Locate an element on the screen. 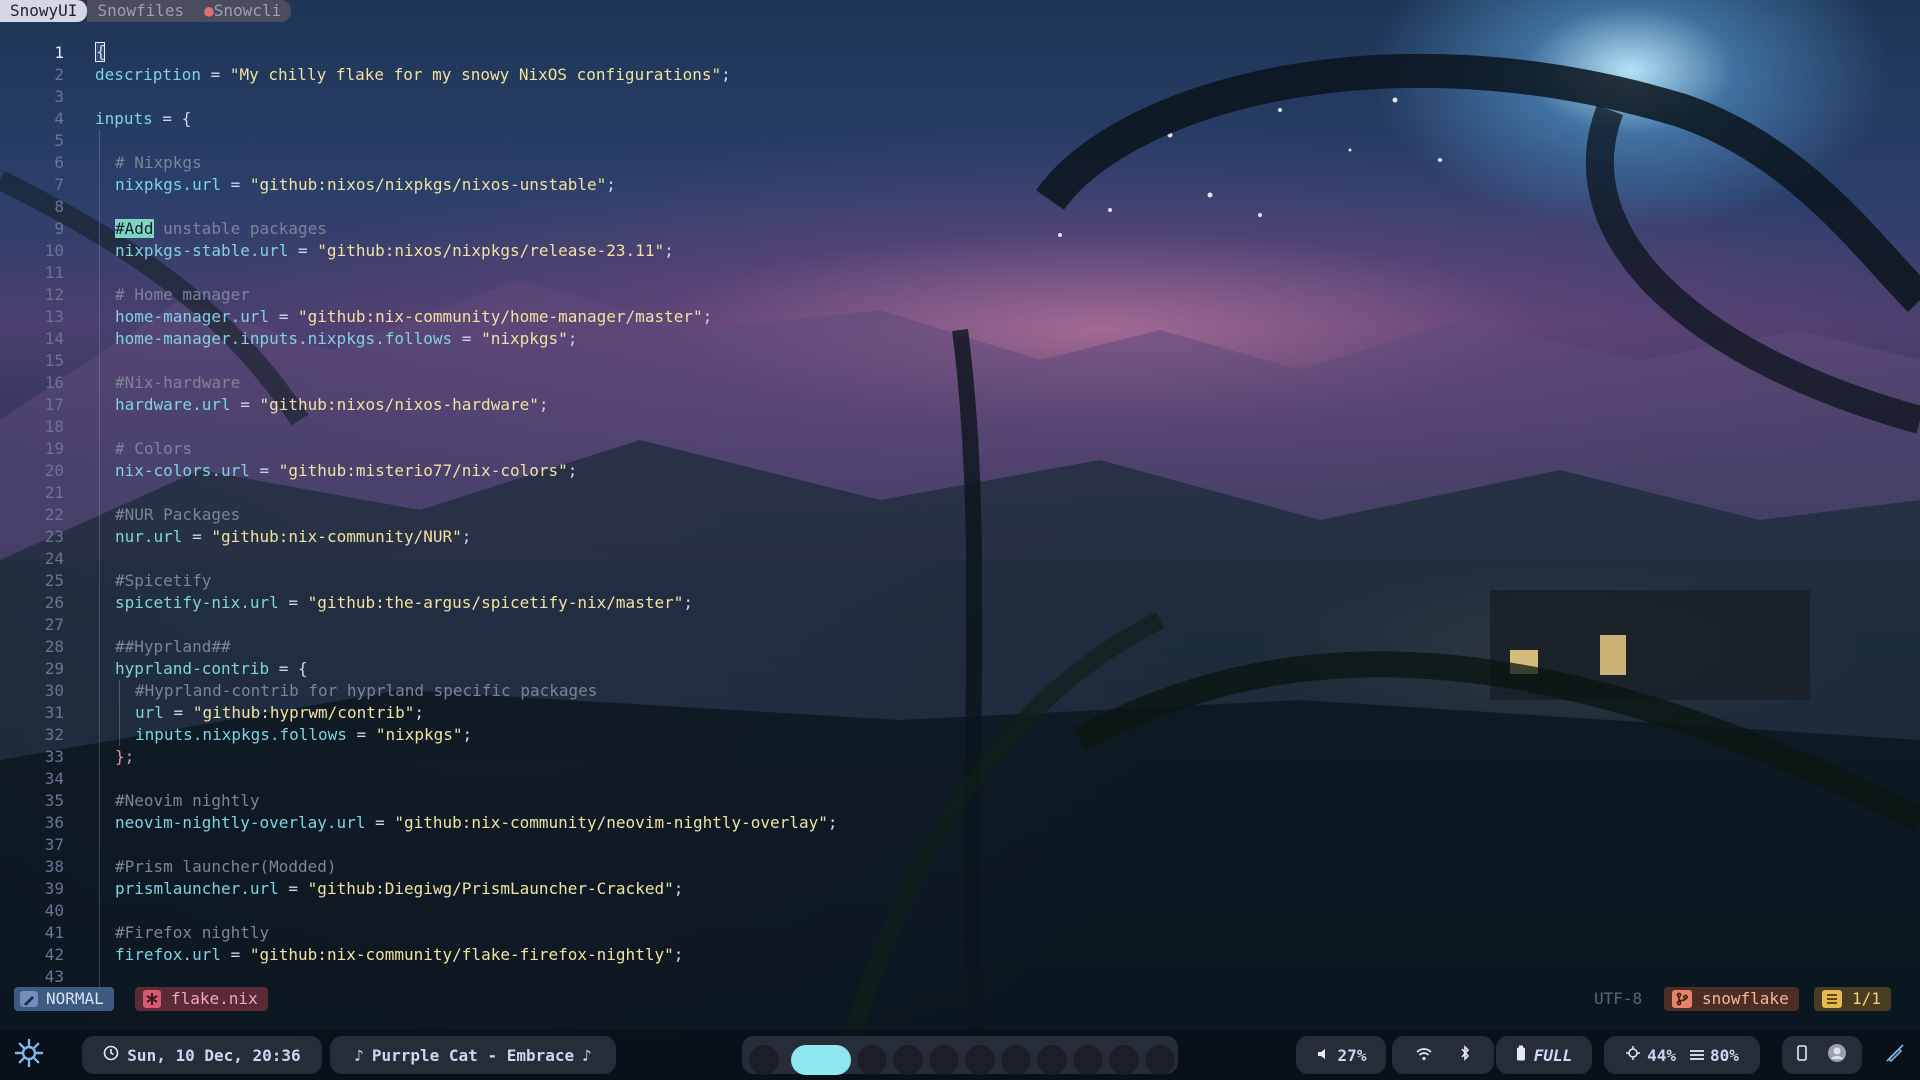  attr-name: hardware.url is located at coordinates (173, 404).